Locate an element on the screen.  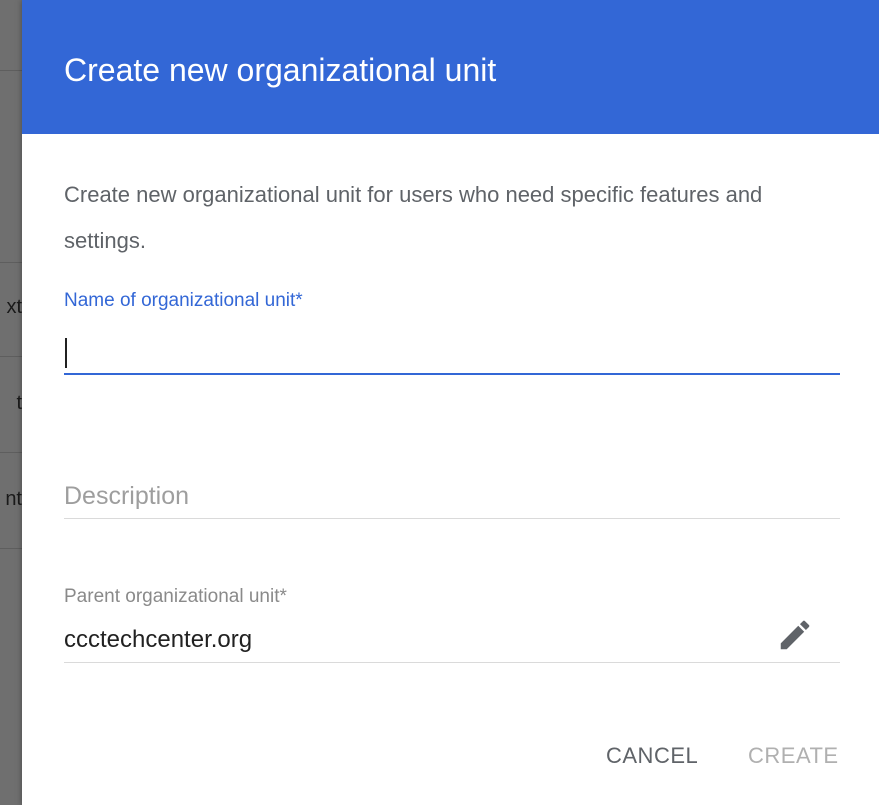
cancel-button: CANCEL is located at coordinates (652, 756).